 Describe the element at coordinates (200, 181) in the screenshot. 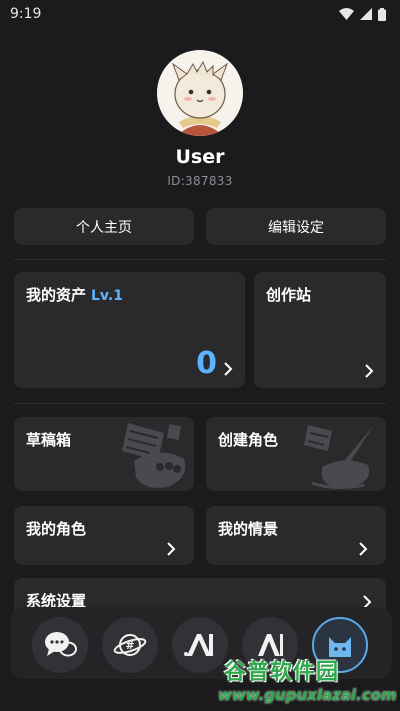

I see `user-id: ID:387833` at that location.